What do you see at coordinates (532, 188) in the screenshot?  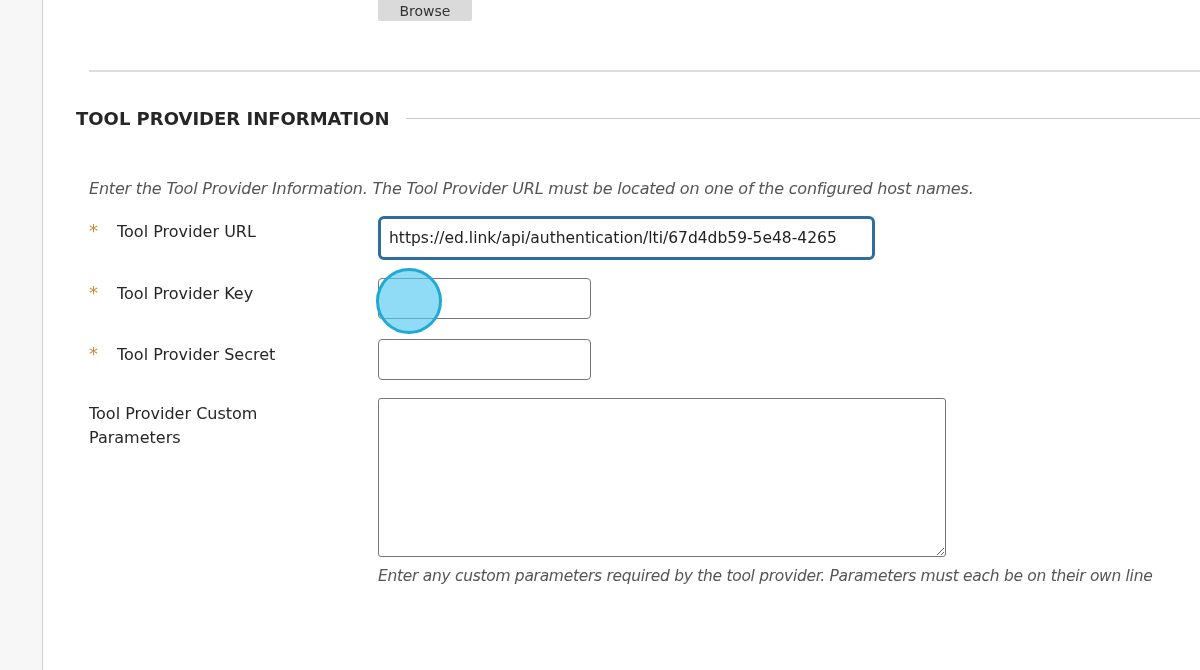 I see `instructions-text: Enter the Tool Provider Information. The Tool Provider URL must be located on one of the configured host names.` at bounding box center [532, 188].